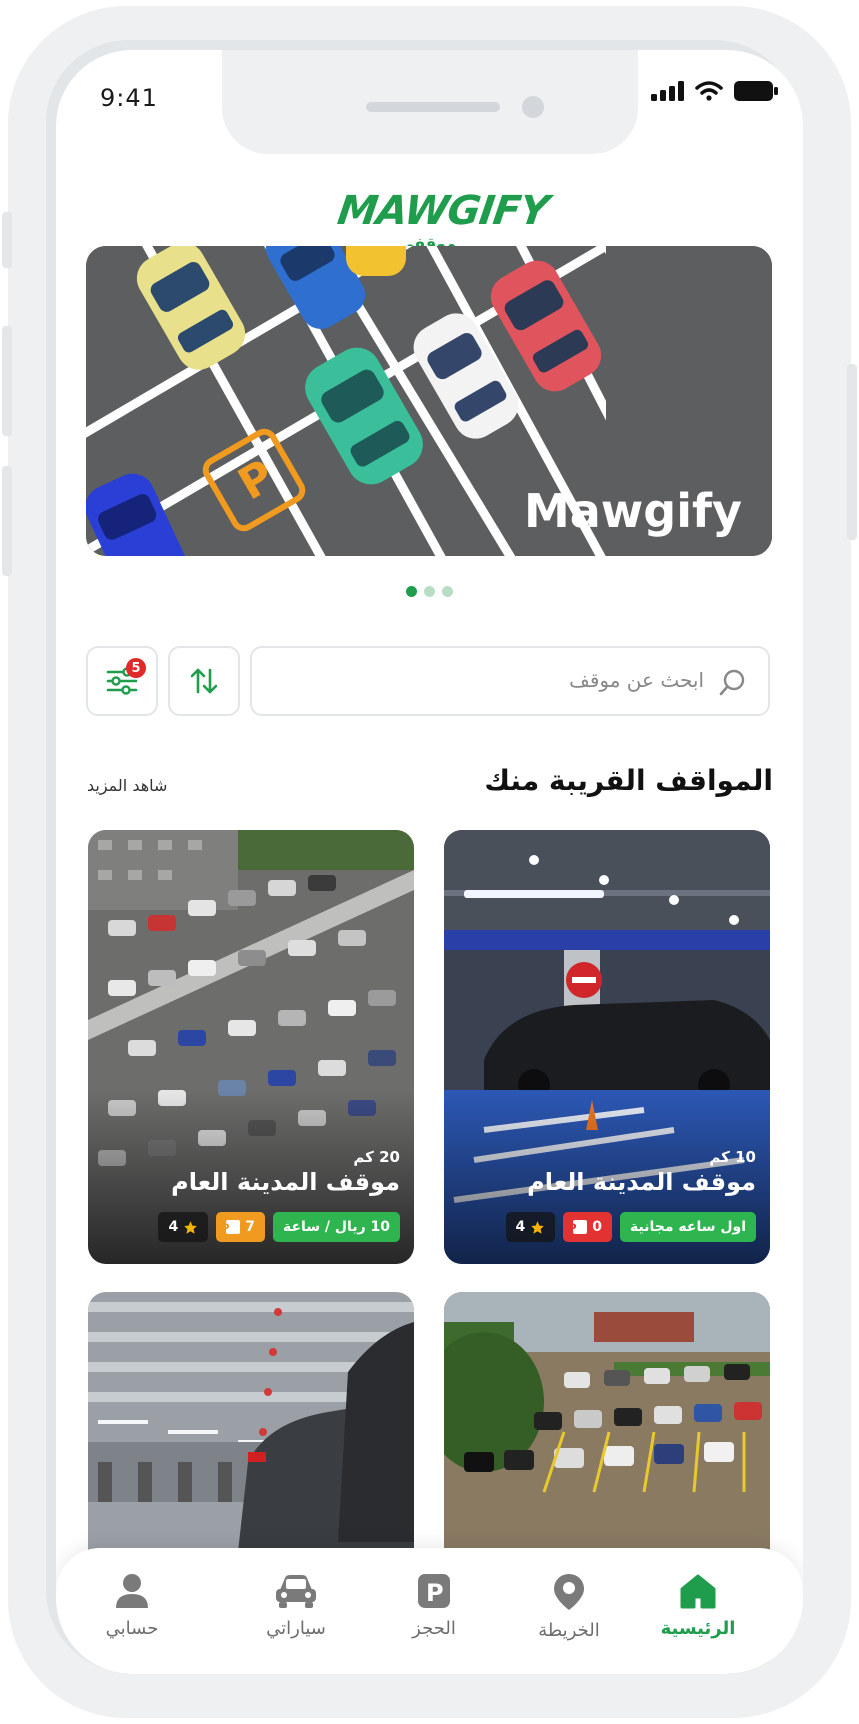  I want to click on car-icon, so click(296, 1591).